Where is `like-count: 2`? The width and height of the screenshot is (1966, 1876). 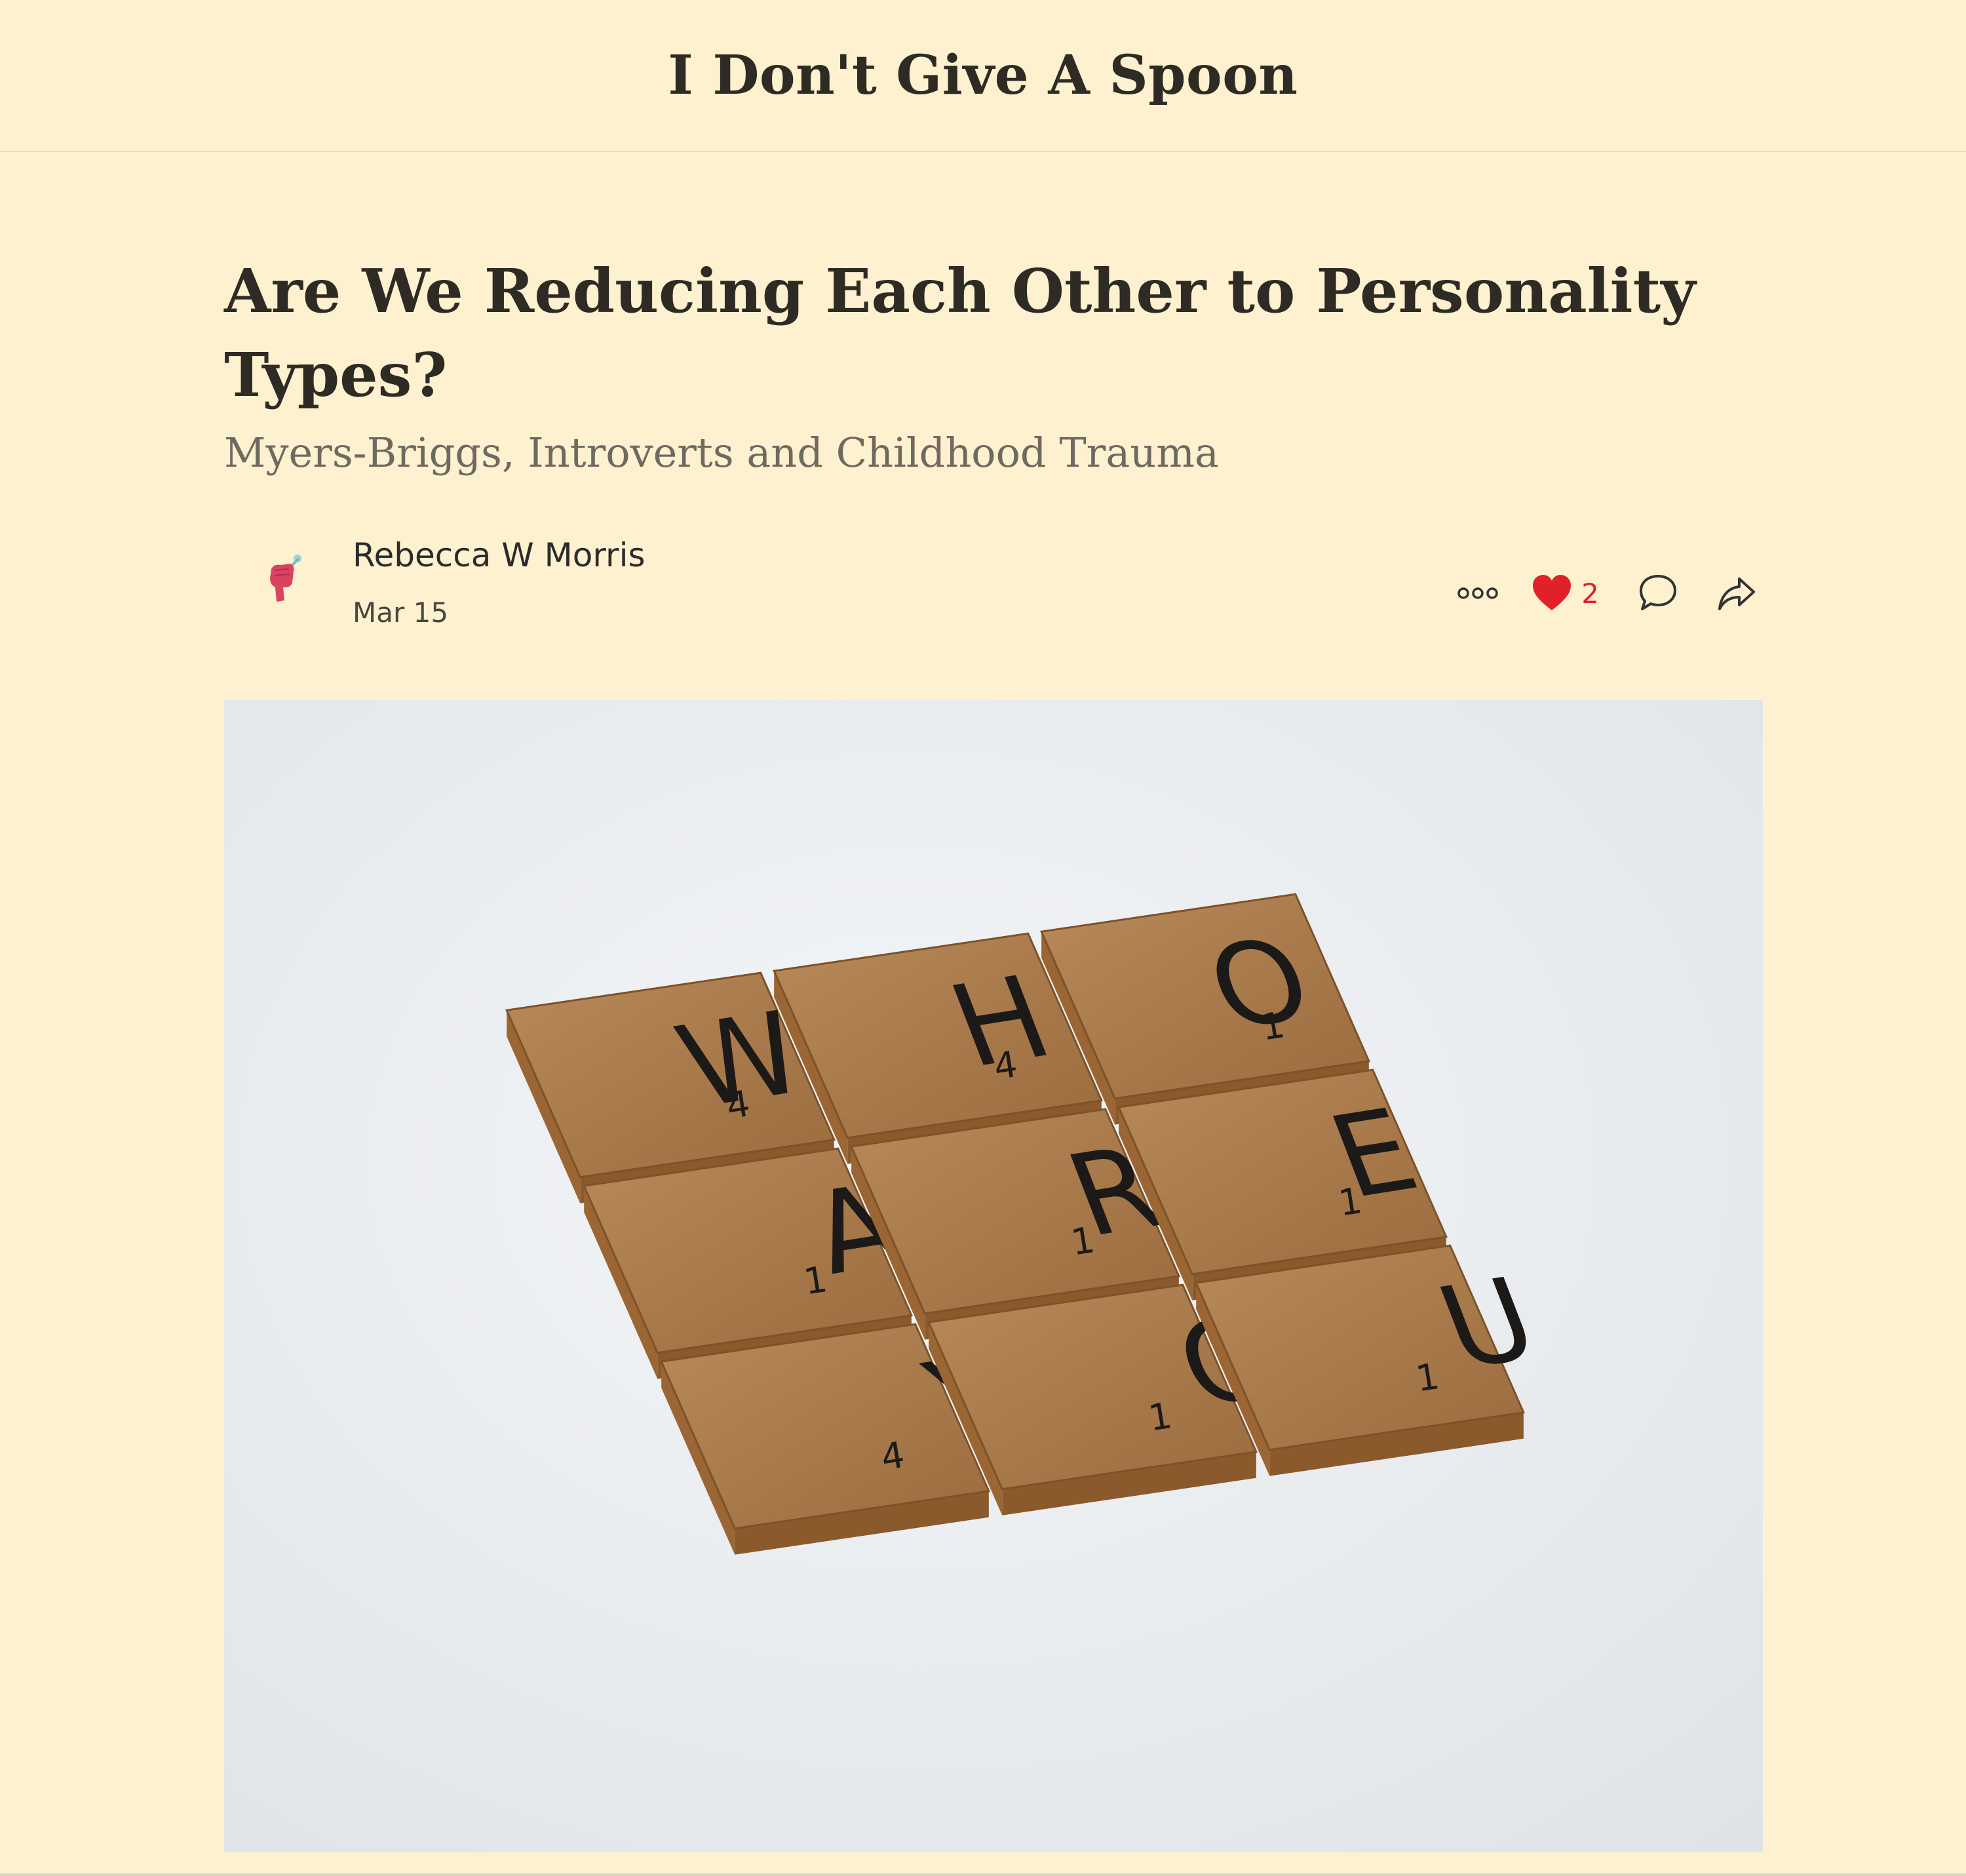
like-count: 2 is located at coordinates (1590, 593).